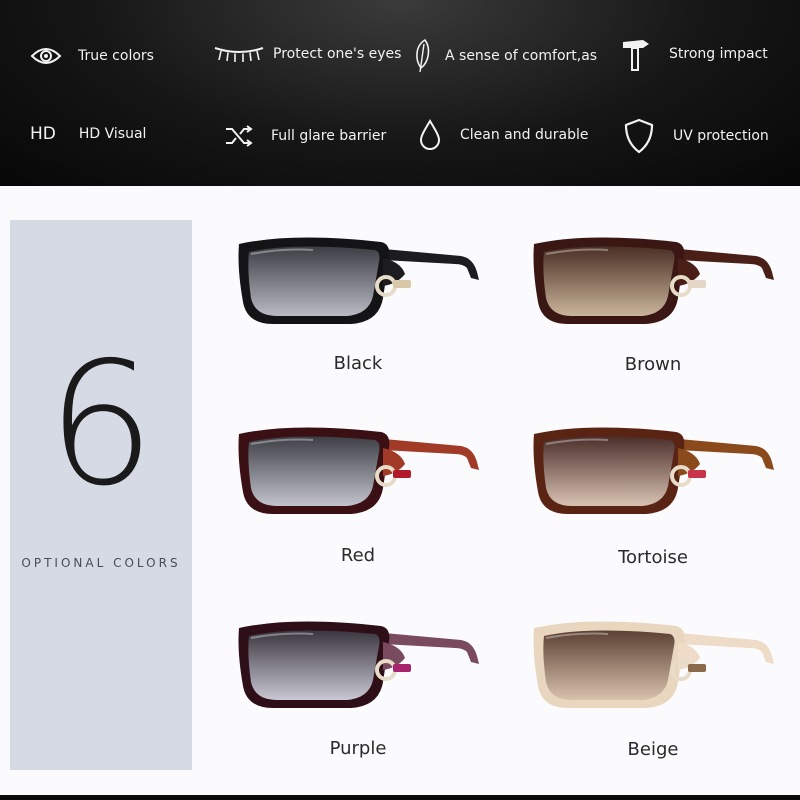 Image resolution: width=800 pixels, height=800 pixels. What do you see at coordinates (423, 56) in the screenshot?
I see `feather-icon` at bounding box center [423, 56].